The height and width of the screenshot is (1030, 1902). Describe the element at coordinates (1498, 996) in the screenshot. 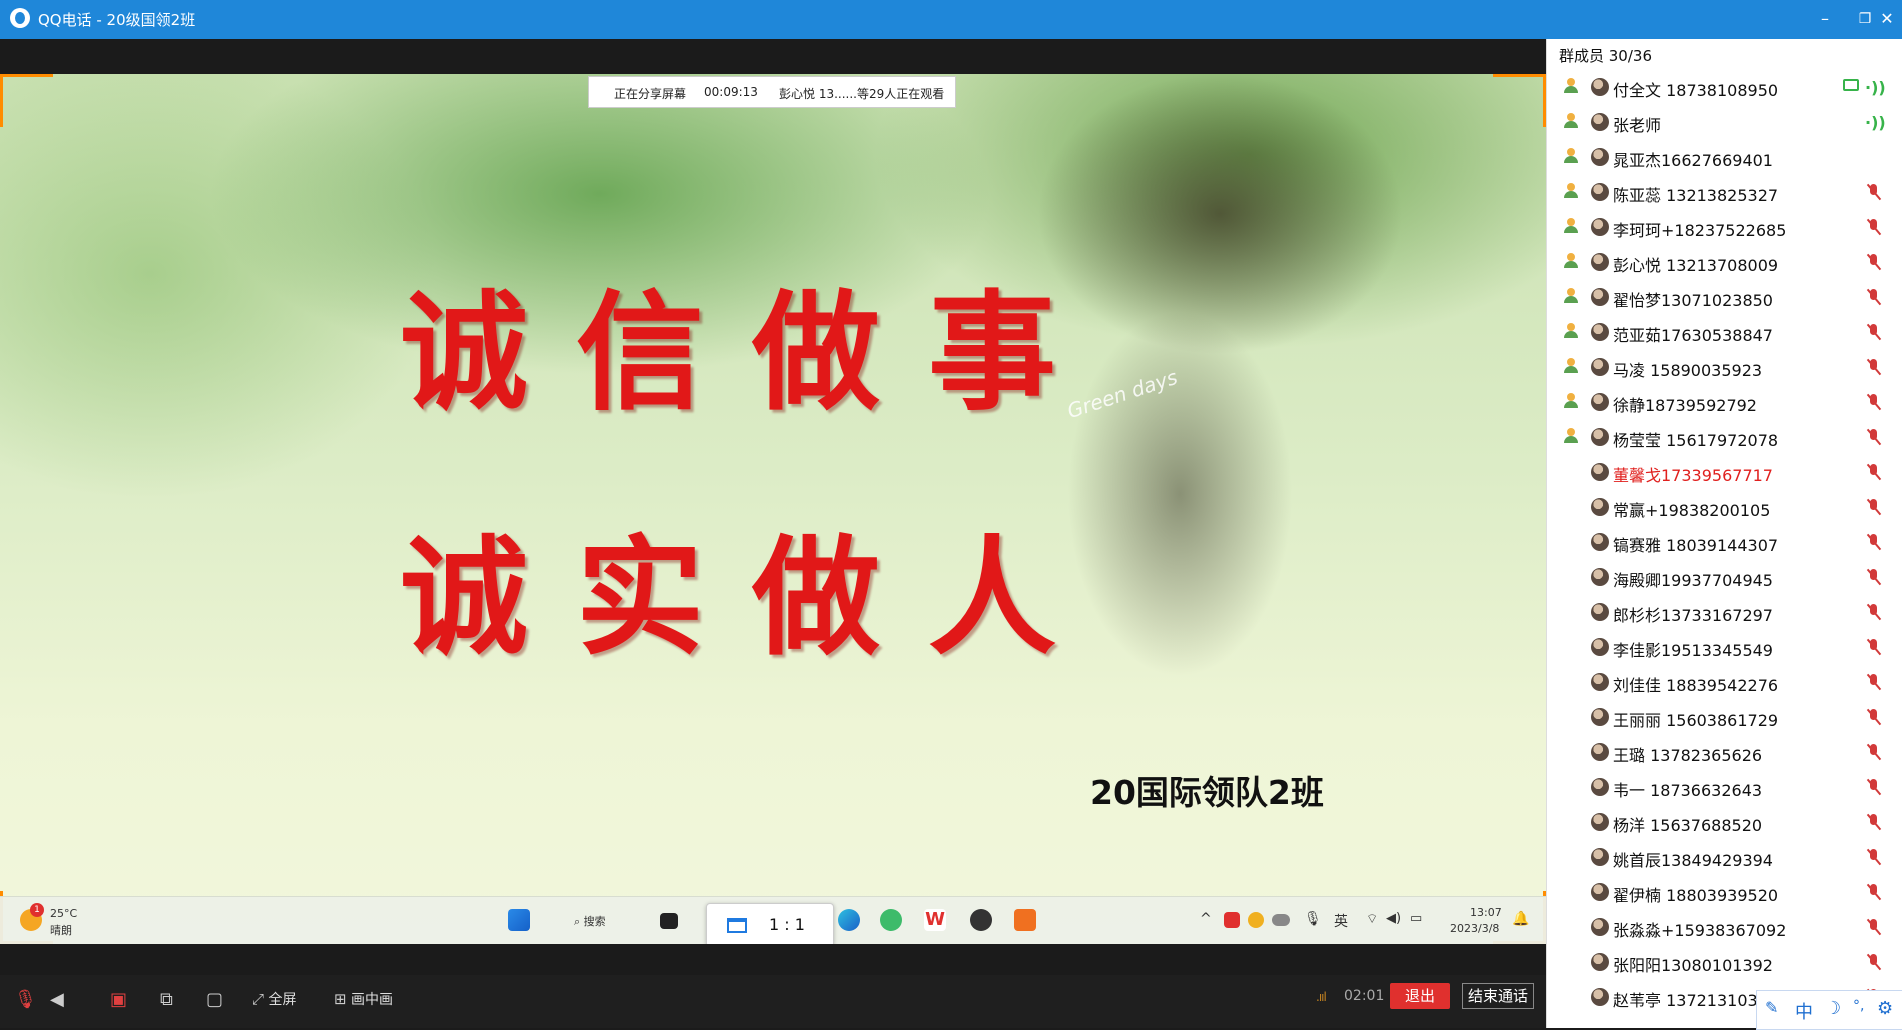

I see `end-call-button: 结束通话` at that location.